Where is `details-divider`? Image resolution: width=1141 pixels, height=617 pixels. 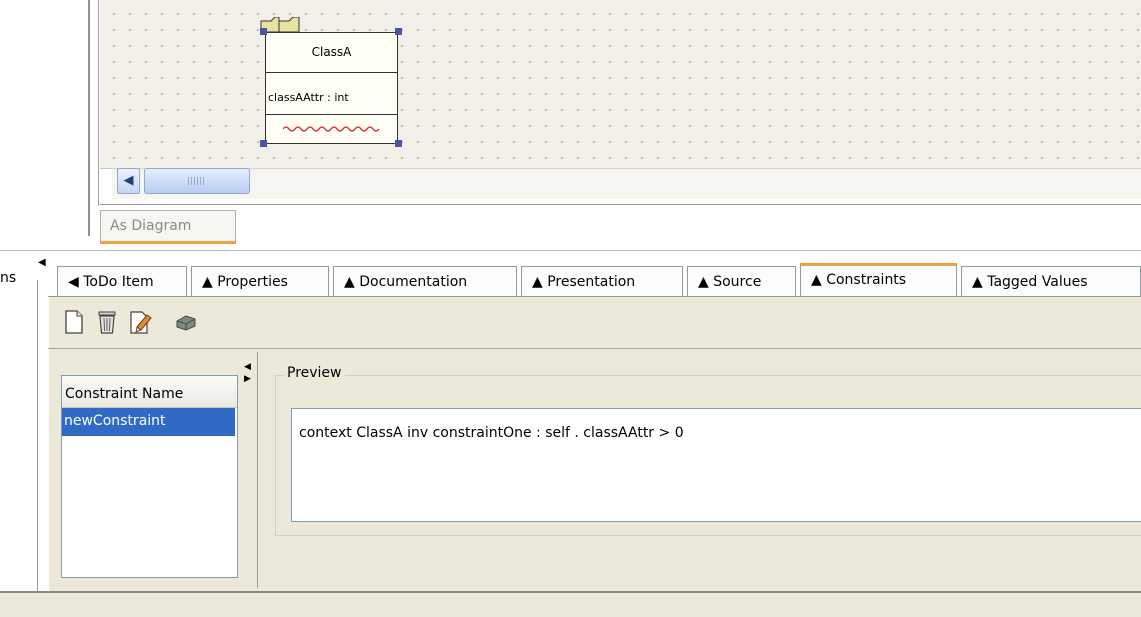 details-divider is located at coordinates (570, 250).